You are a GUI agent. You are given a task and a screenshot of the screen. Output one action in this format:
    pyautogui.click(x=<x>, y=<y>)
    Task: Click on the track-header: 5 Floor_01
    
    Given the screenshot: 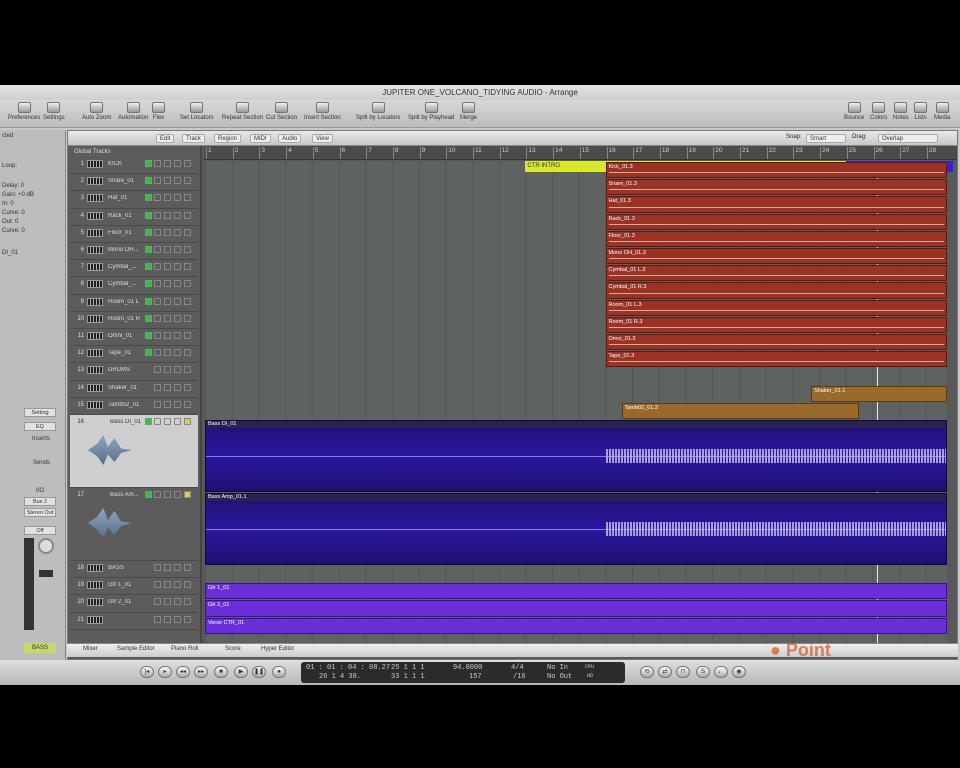 What is the action you would take?
    pyautogui.click(x=134, y=234)
    